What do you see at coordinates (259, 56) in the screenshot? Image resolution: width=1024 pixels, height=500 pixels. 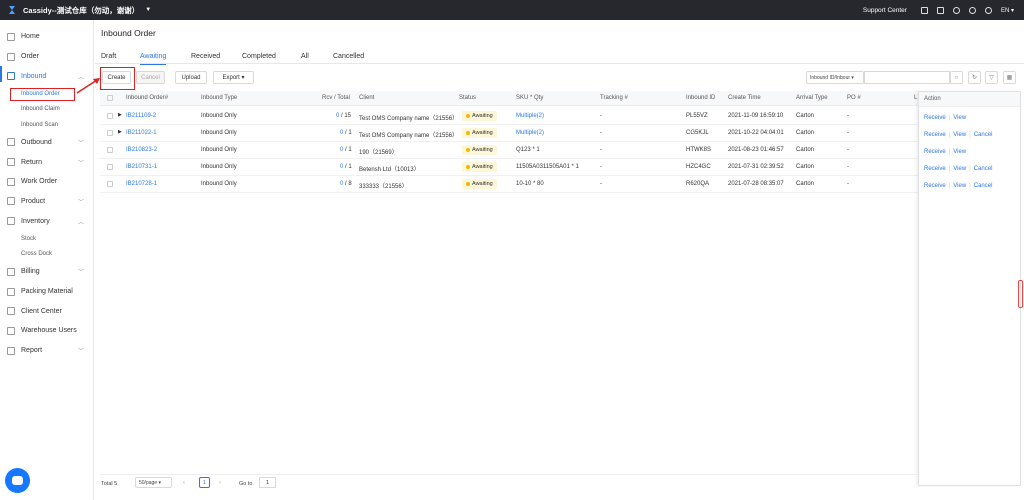 I see `tab-completed: Completed` at bounding box center [259, 56].